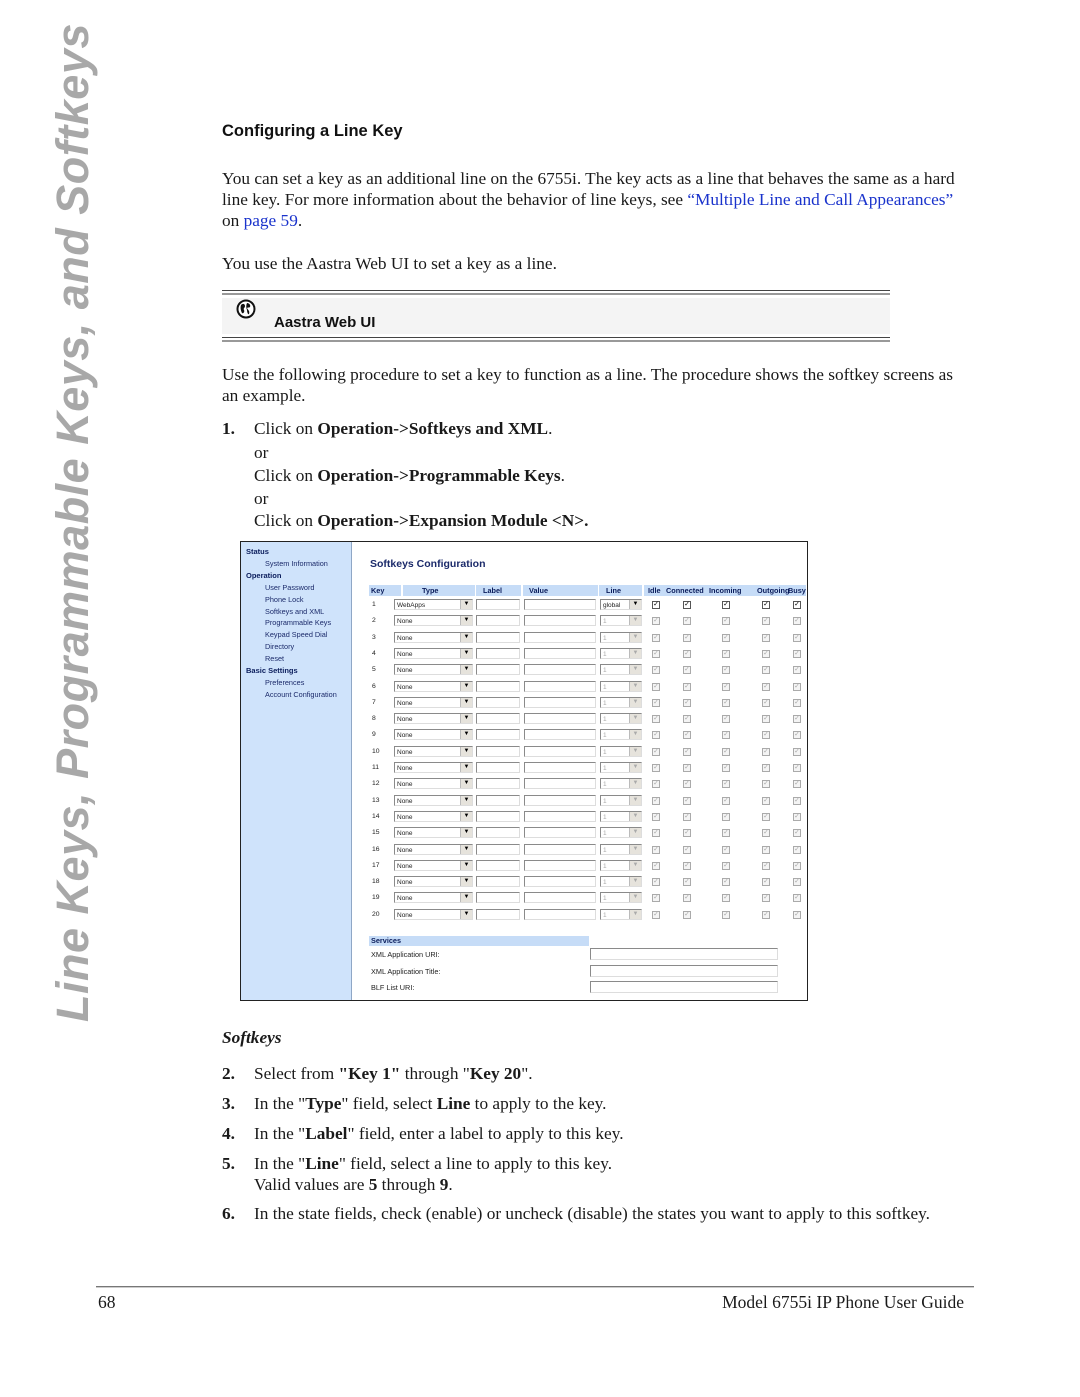  Describe the element at coordinates (797, 605) in the screenshot. I see `busy-checkbox: ✓` at that location.